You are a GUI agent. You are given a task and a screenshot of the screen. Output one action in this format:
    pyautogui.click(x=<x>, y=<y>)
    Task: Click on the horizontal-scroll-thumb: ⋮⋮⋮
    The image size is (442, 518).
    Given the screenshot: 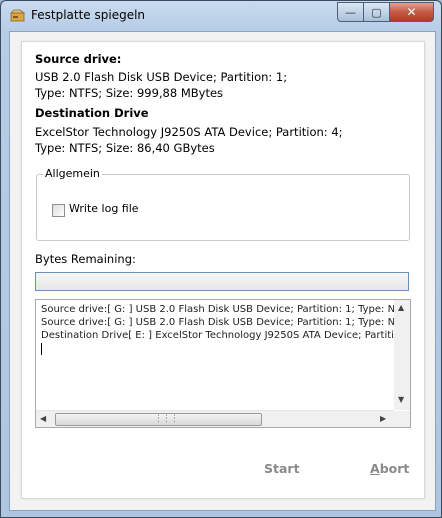 What is the action you would take?
    pyautogui.click(x=158, y=419)
    